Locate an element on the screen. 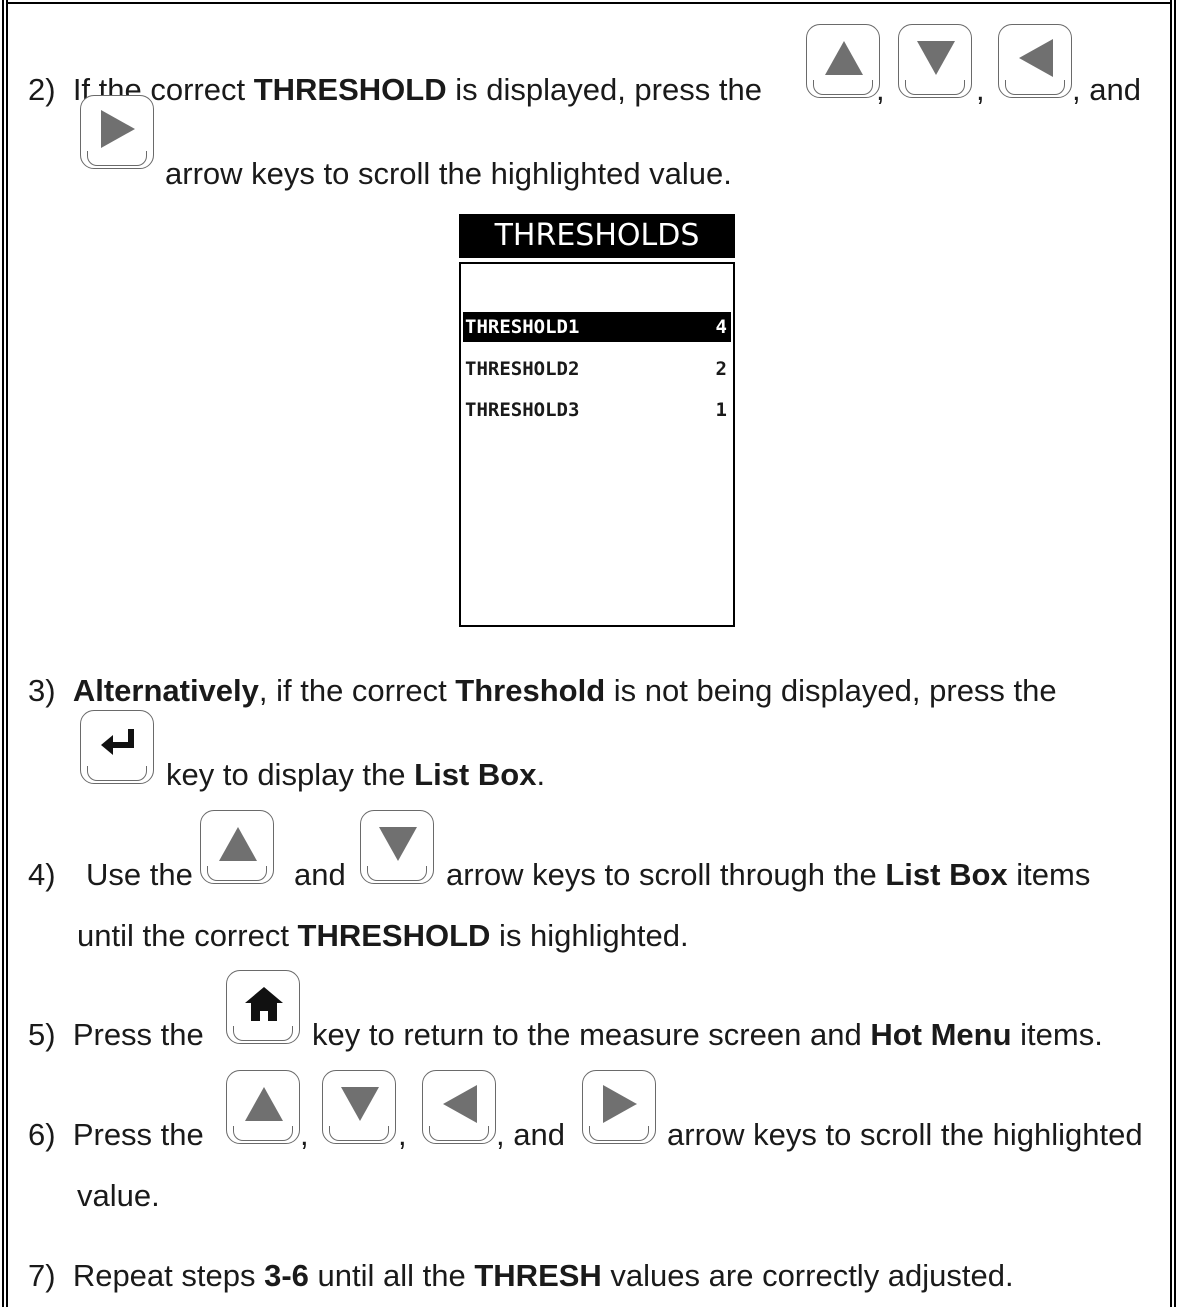 Image resolution: width=1178 pixels, height=1307 pixels. home-key-icon is located at coordinates (263, 1007).